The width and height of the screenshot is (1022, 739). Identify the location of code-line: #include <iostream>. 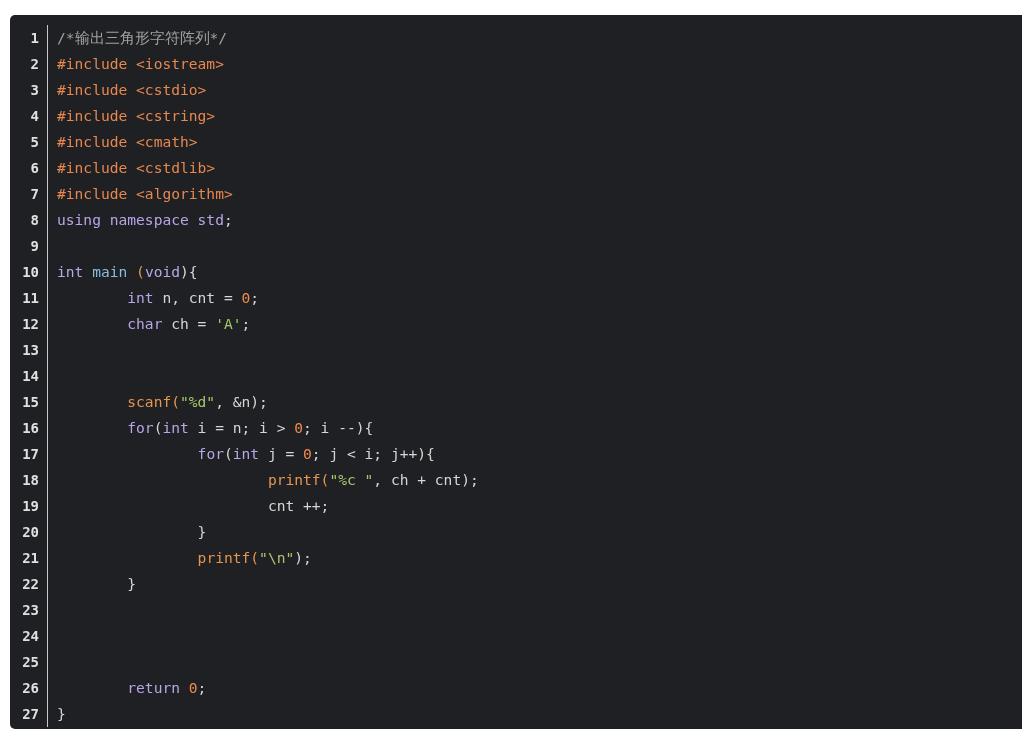
(140, 64).